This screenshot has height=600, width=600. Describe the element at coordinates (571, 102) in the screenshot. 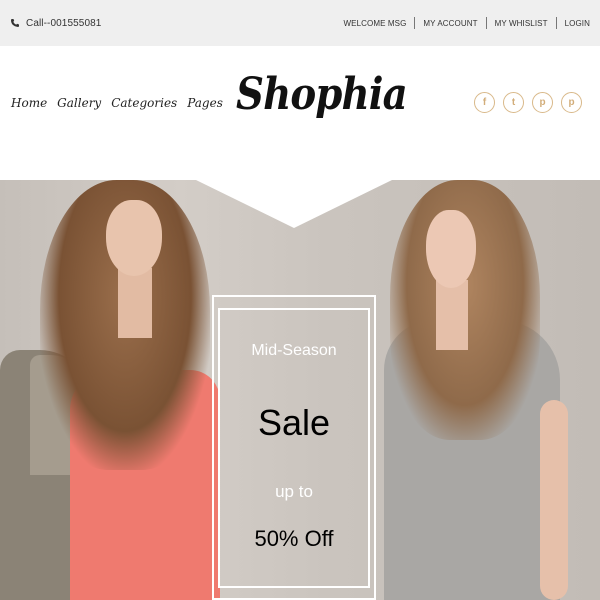

I see `pinterest-circle-icon: p` at that location.